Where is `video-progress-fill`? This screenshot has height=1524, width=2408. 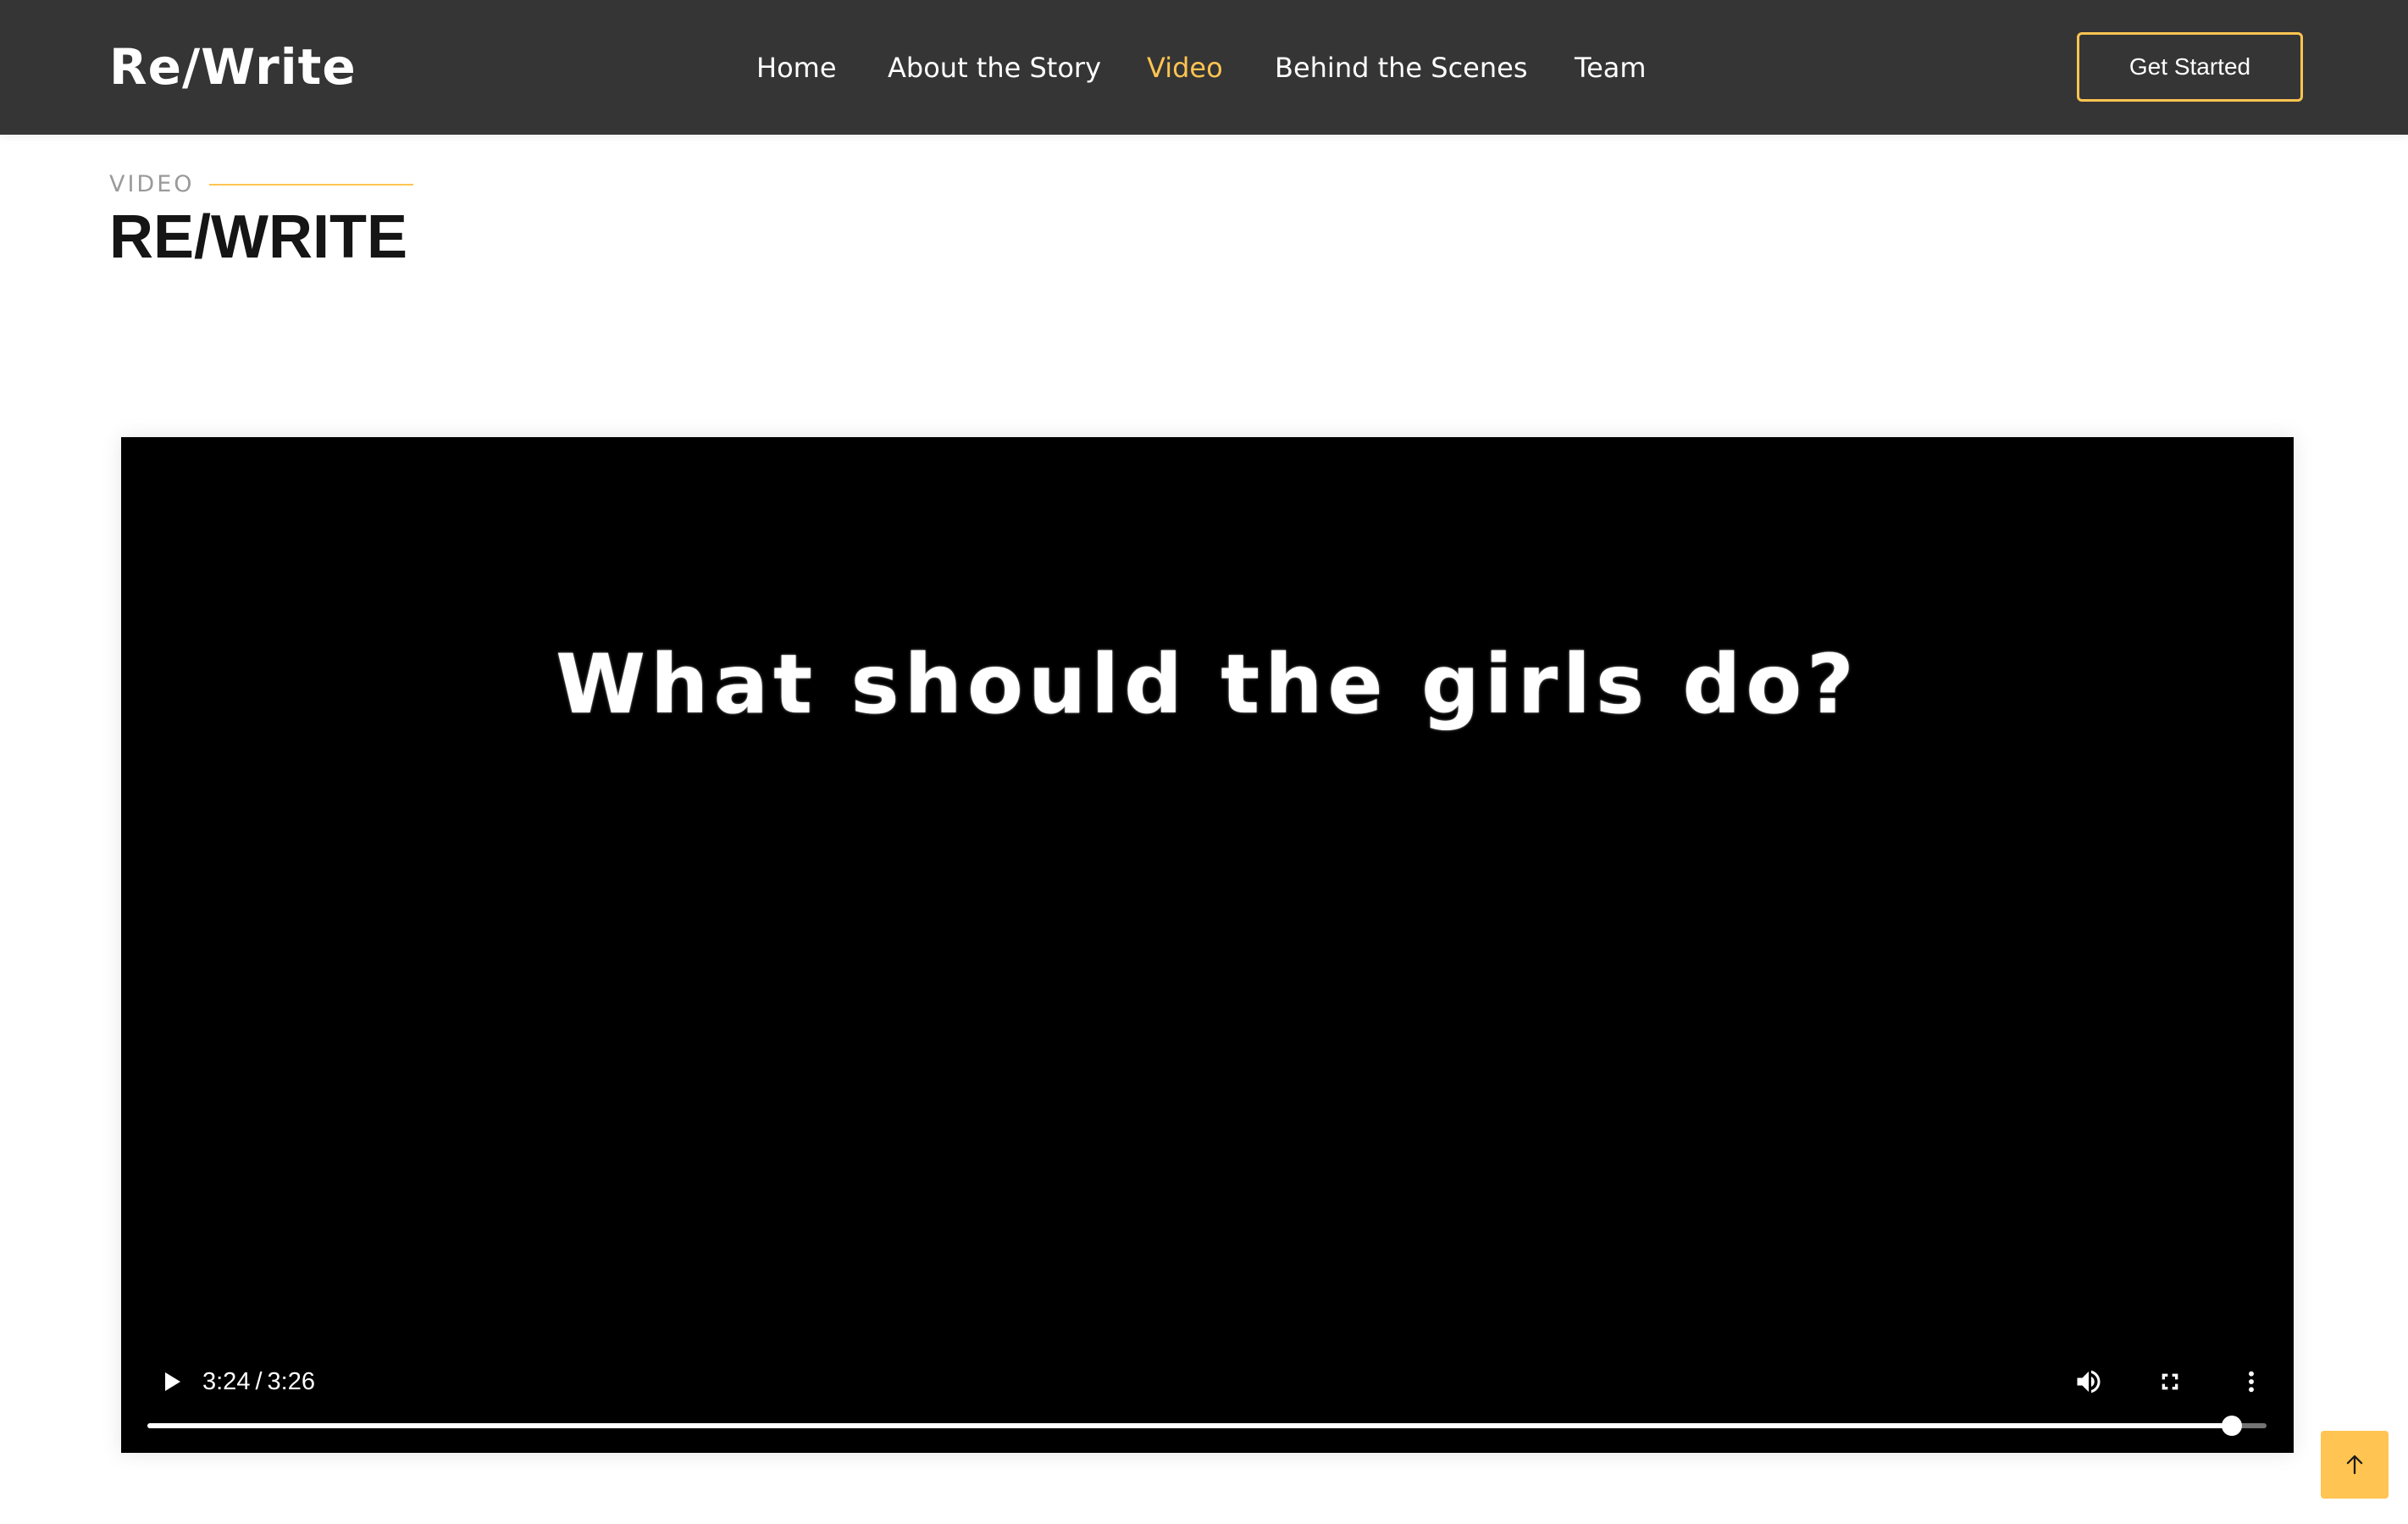 video-progress-fill is located at coordinates (1190, 1425).